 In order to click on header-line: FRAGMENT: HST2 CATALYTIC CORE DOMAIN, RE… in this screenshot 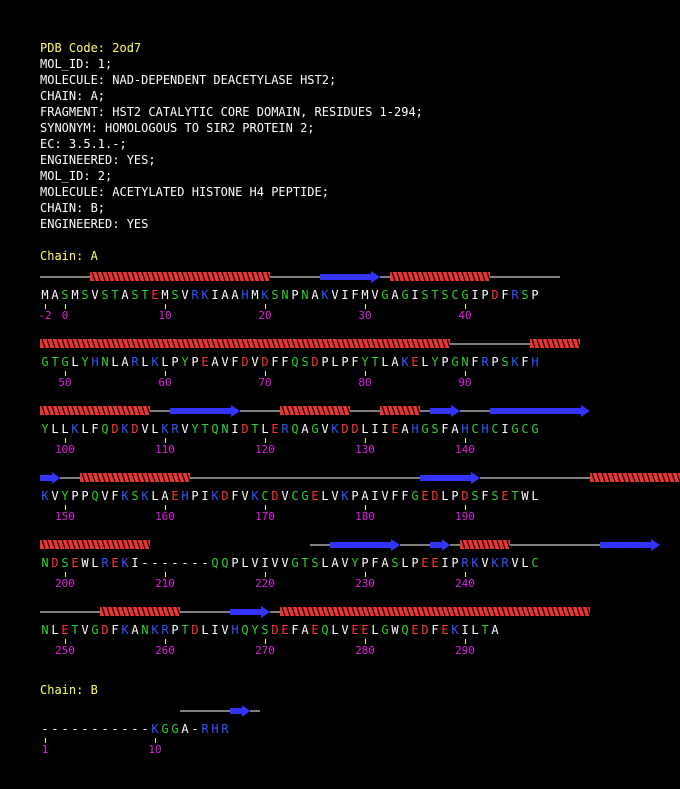, I will do `click(231, 112)`.